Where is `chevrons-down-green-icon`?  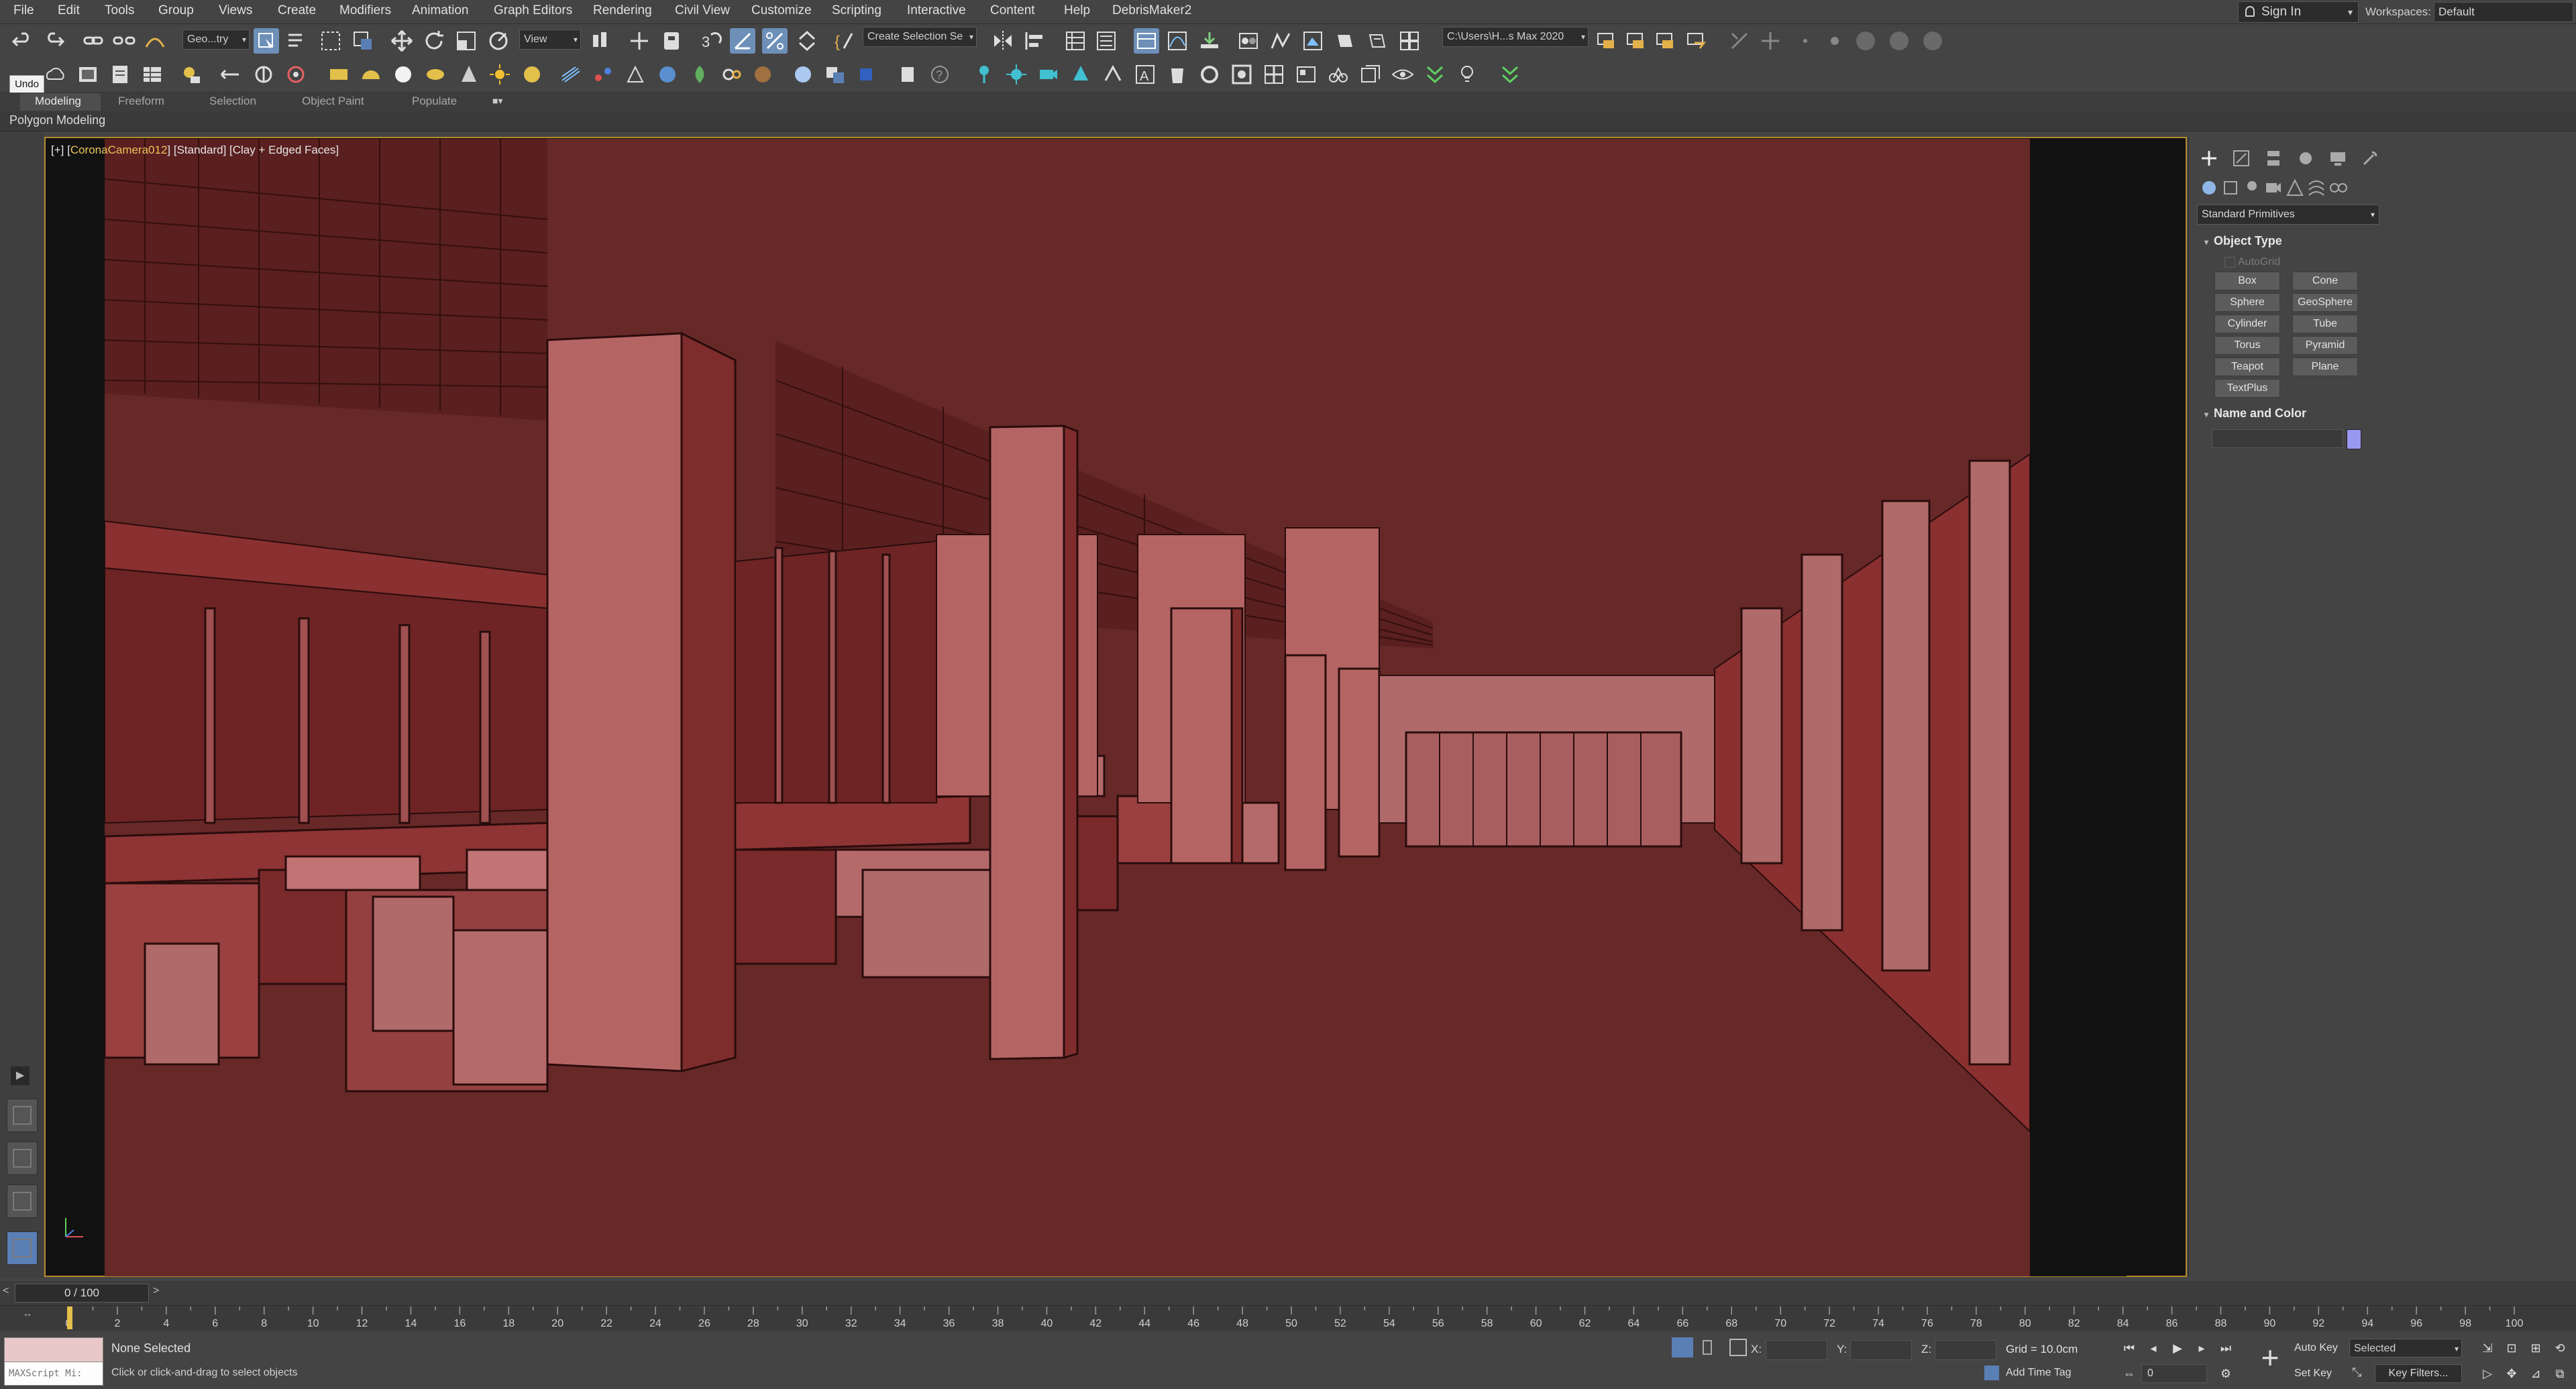 chevrons-down-green-icon is located at coordinates (1435, 74).